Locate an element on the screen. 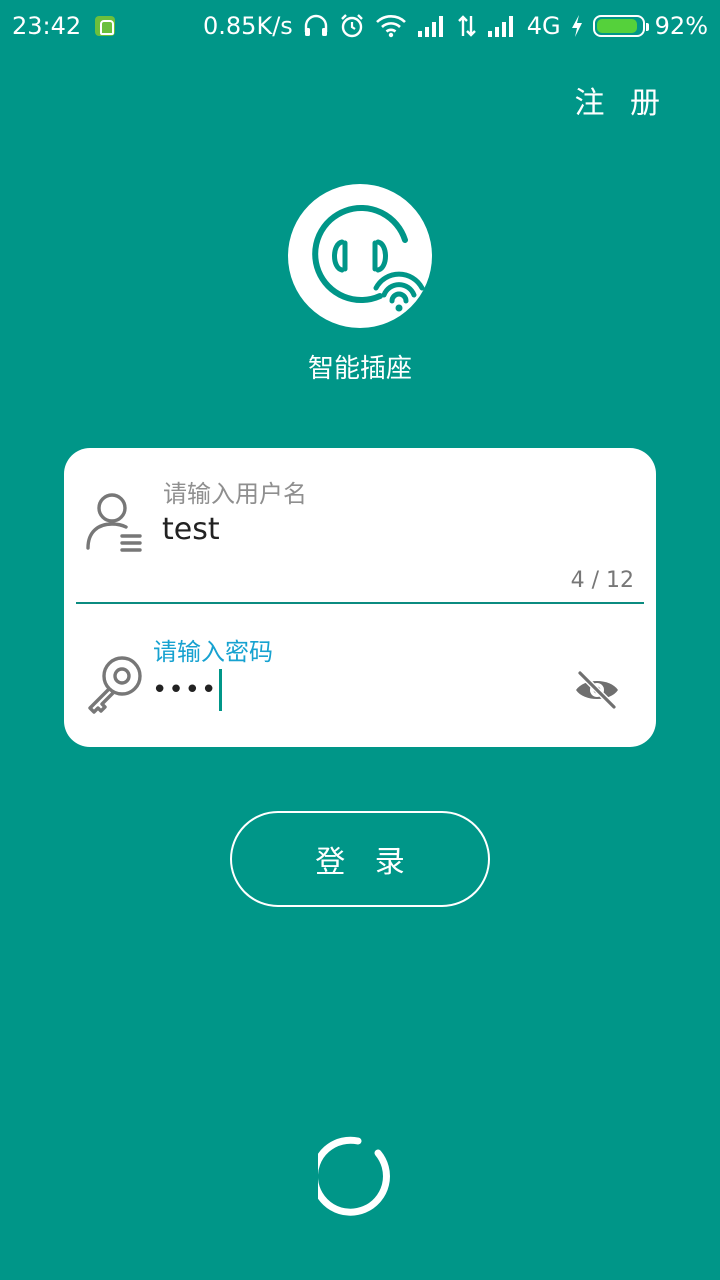 The image size is (720, 1280). username-hint: 请输入用户名 is located at coordinates (235, 494).